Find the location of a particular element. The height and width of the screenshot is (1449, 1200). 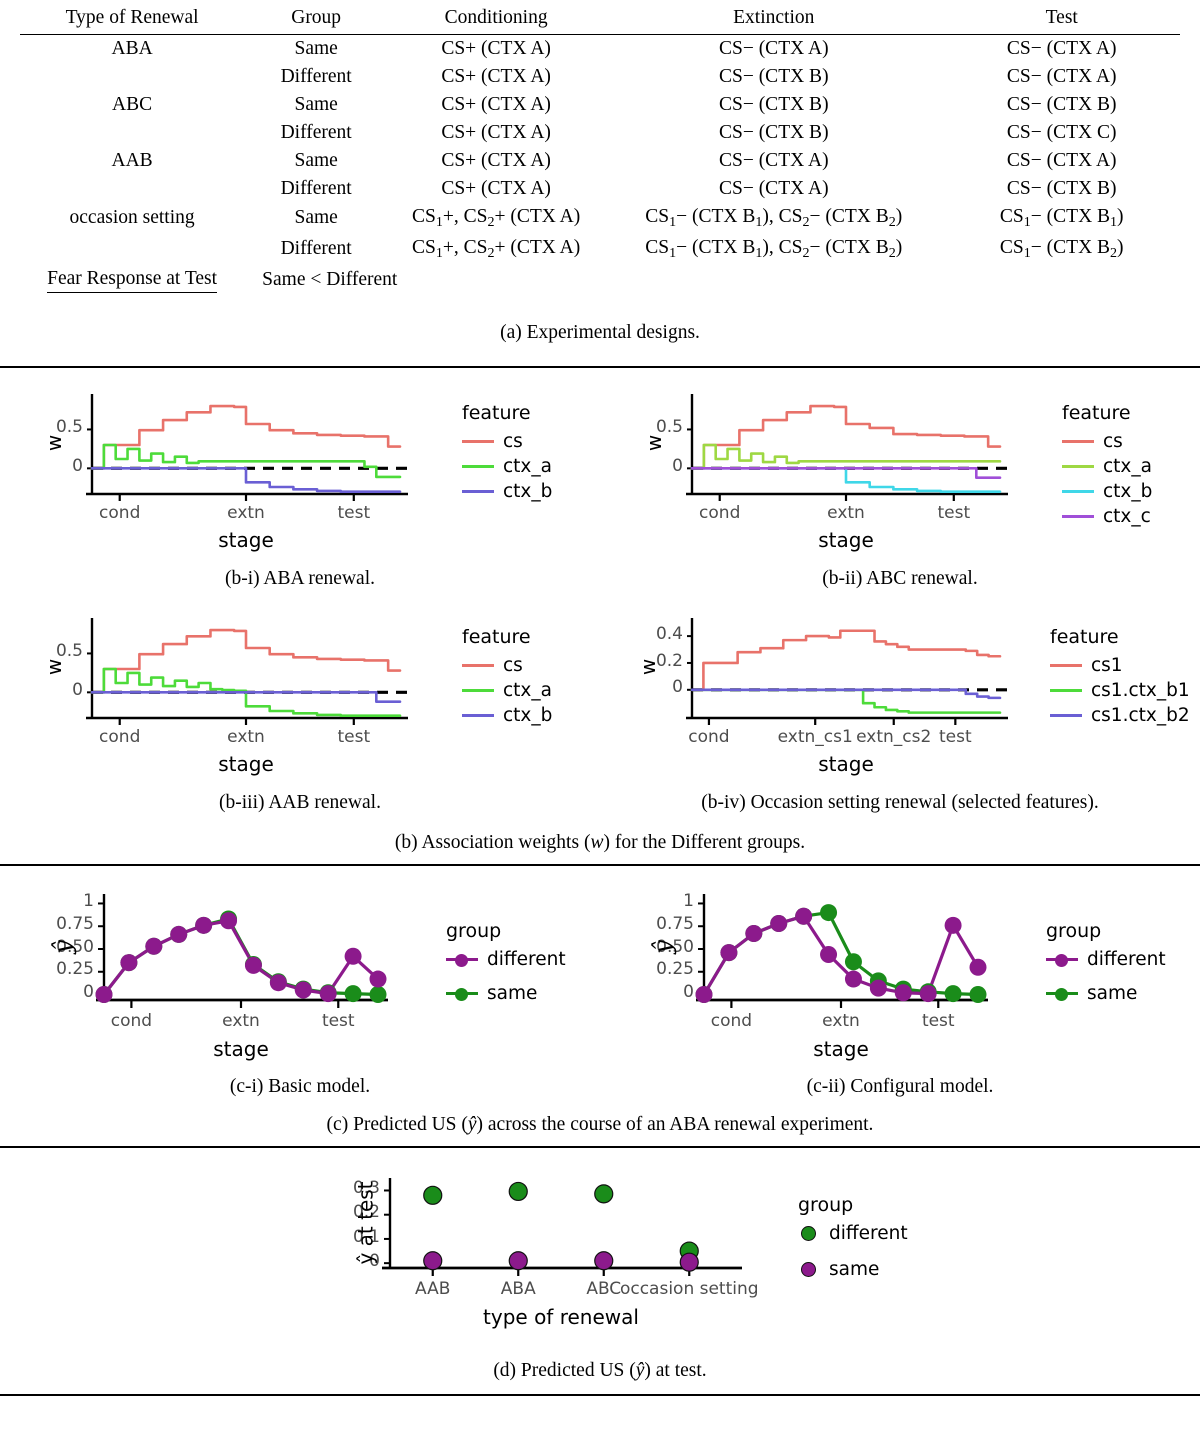

legend: feature cs ctx_a ctx_b ctx_c is located at coordinates (1107, 466).